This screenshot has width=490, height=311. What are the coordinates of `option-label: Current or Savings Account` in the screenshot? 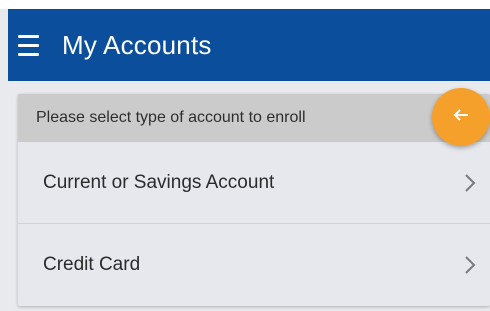 It's located at (159, 182).